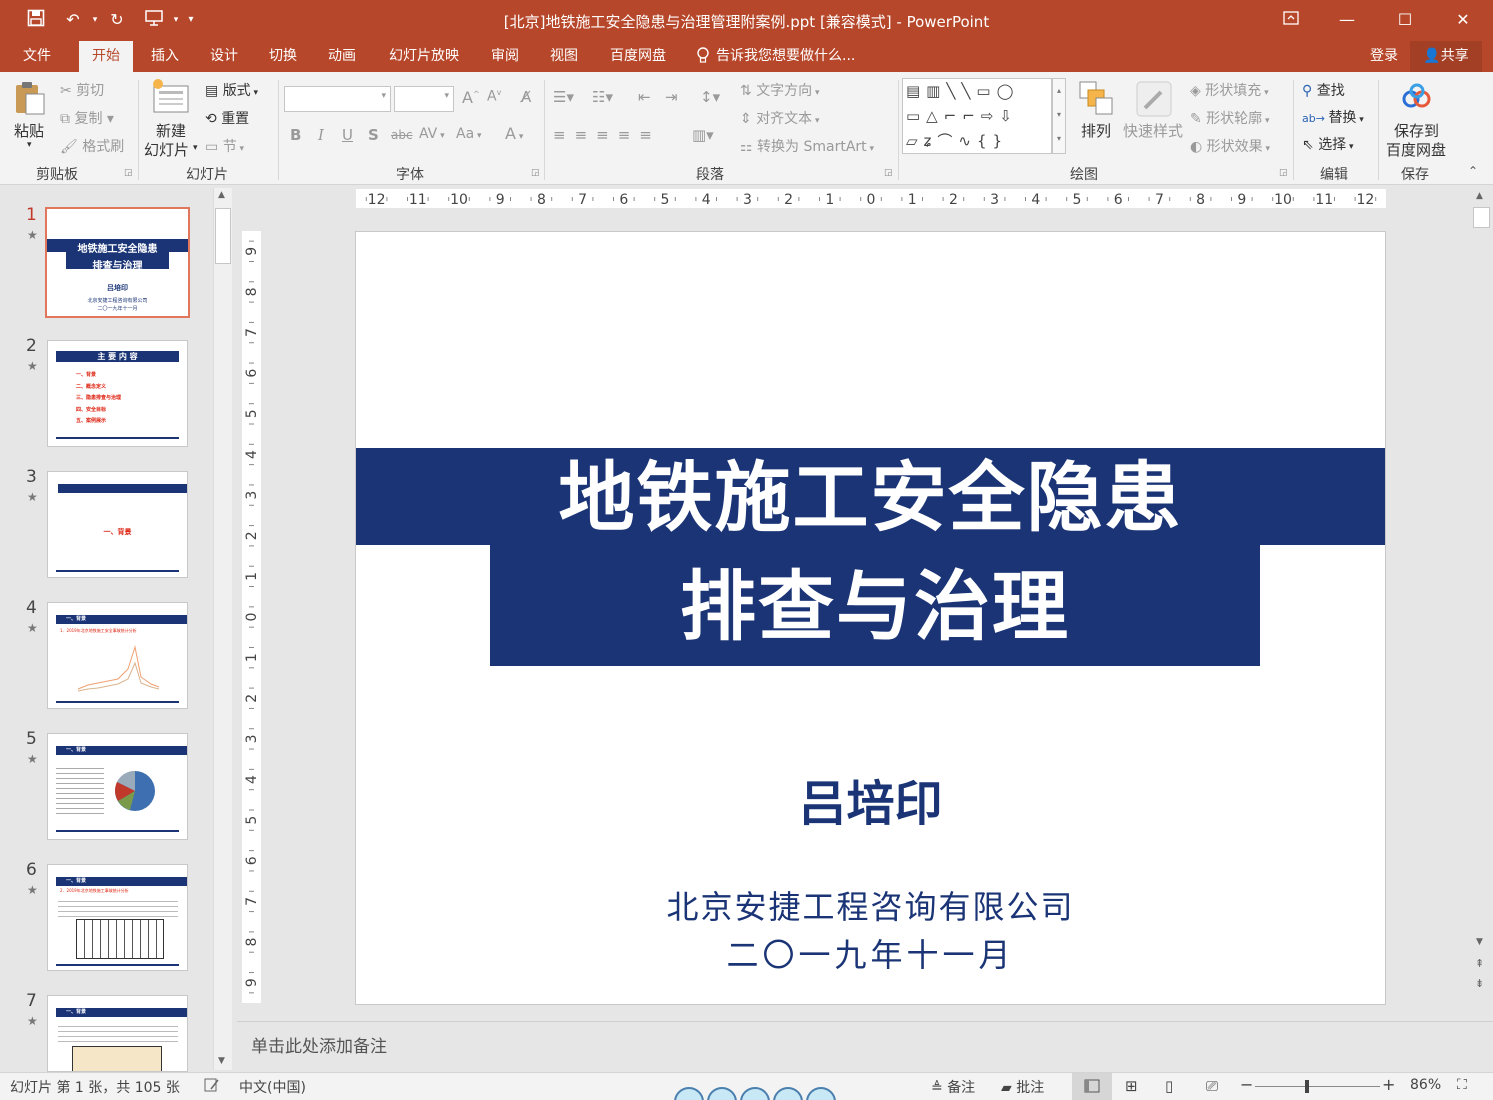  What do you see at coordinates (671, 97) in the screenshot?
I see `increase-indent-icon: ⇥` at bounding box center [671, 97].